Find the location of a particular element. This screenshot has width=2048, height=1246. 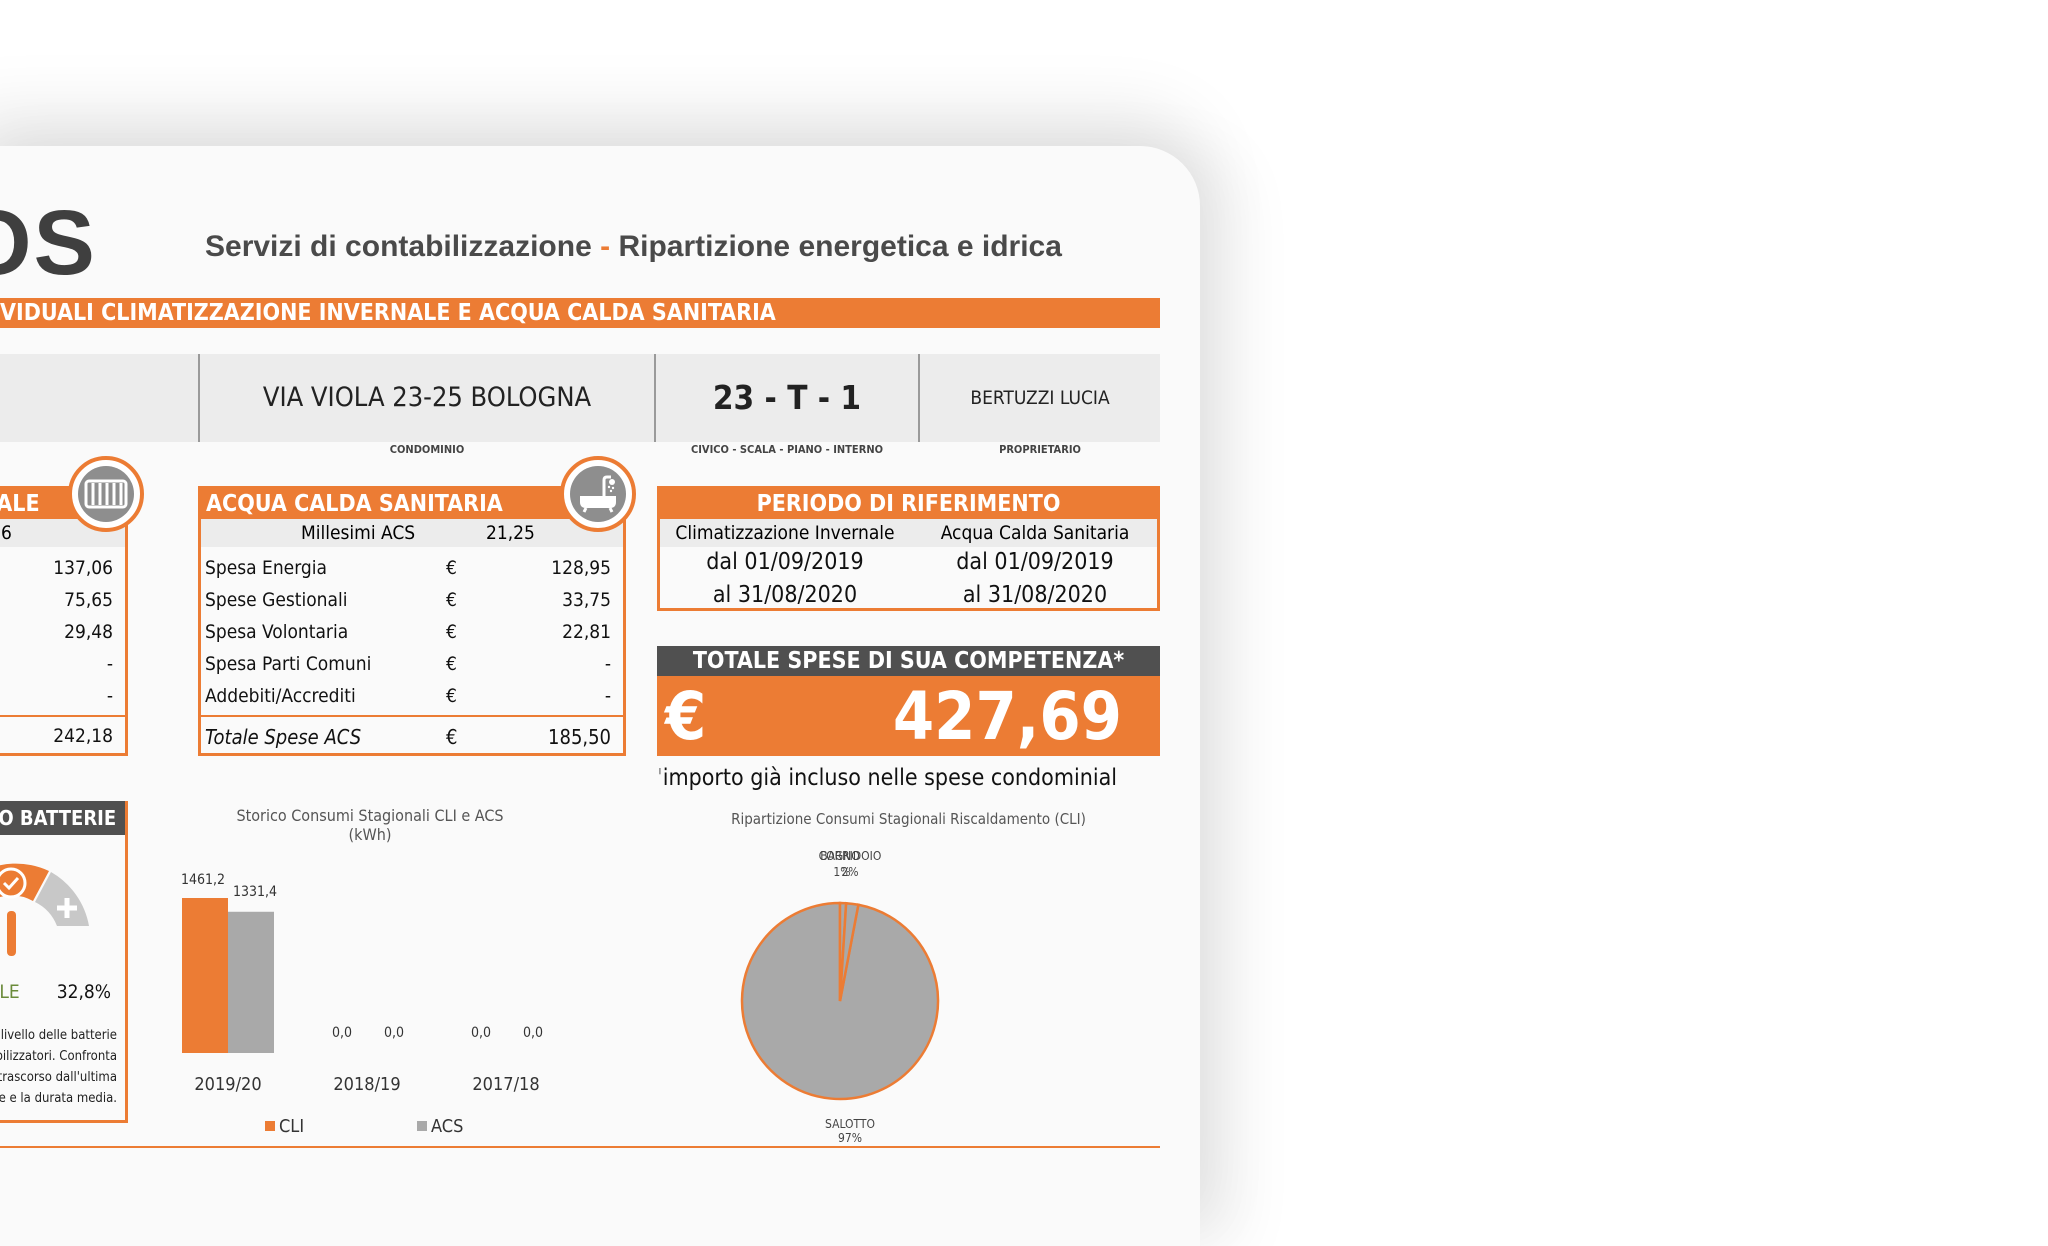

owner-label: PROPRIETARIO is located at coordinates (1040, 449).